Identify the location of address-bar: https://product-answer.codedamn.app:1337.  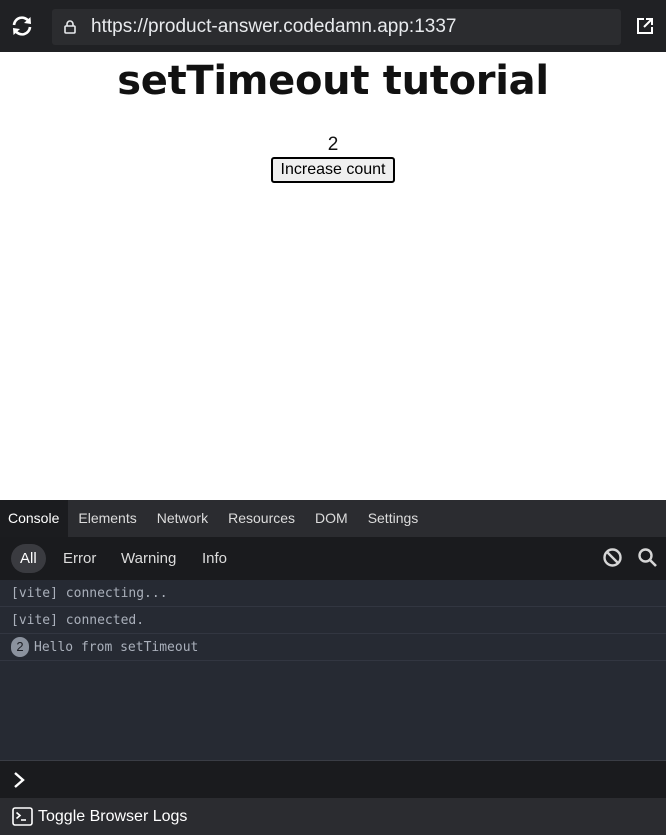
(336, 27).